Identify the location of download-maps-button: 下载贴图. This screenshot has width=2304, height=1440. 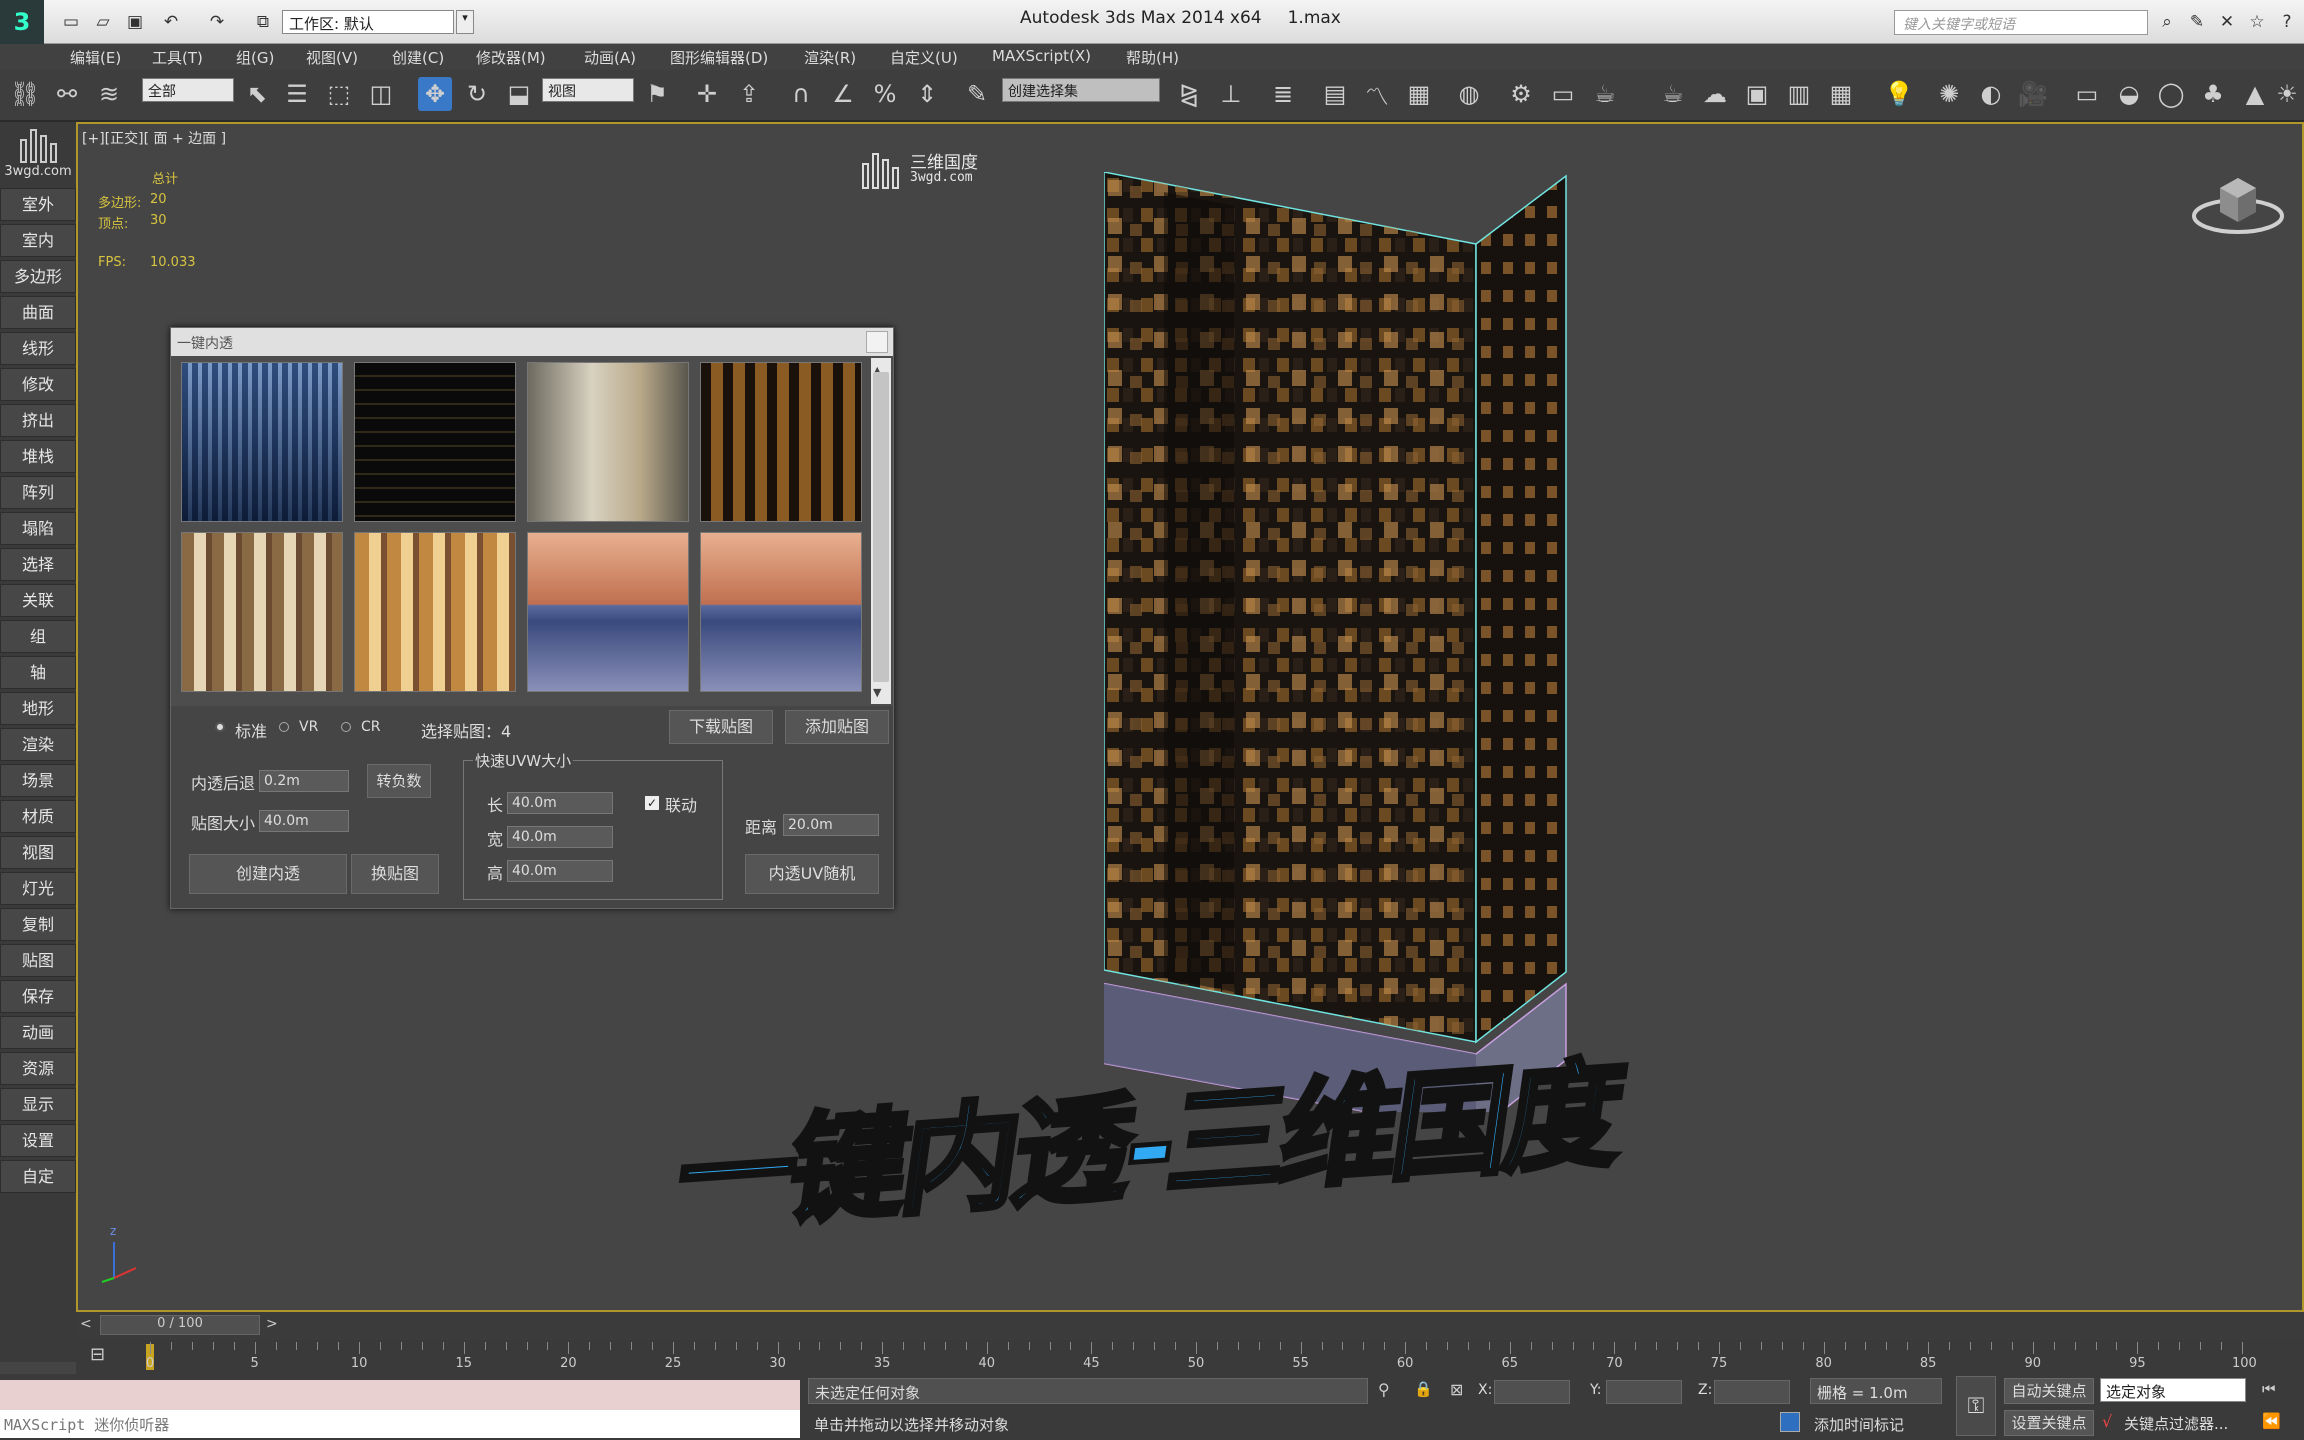
(721, 727).